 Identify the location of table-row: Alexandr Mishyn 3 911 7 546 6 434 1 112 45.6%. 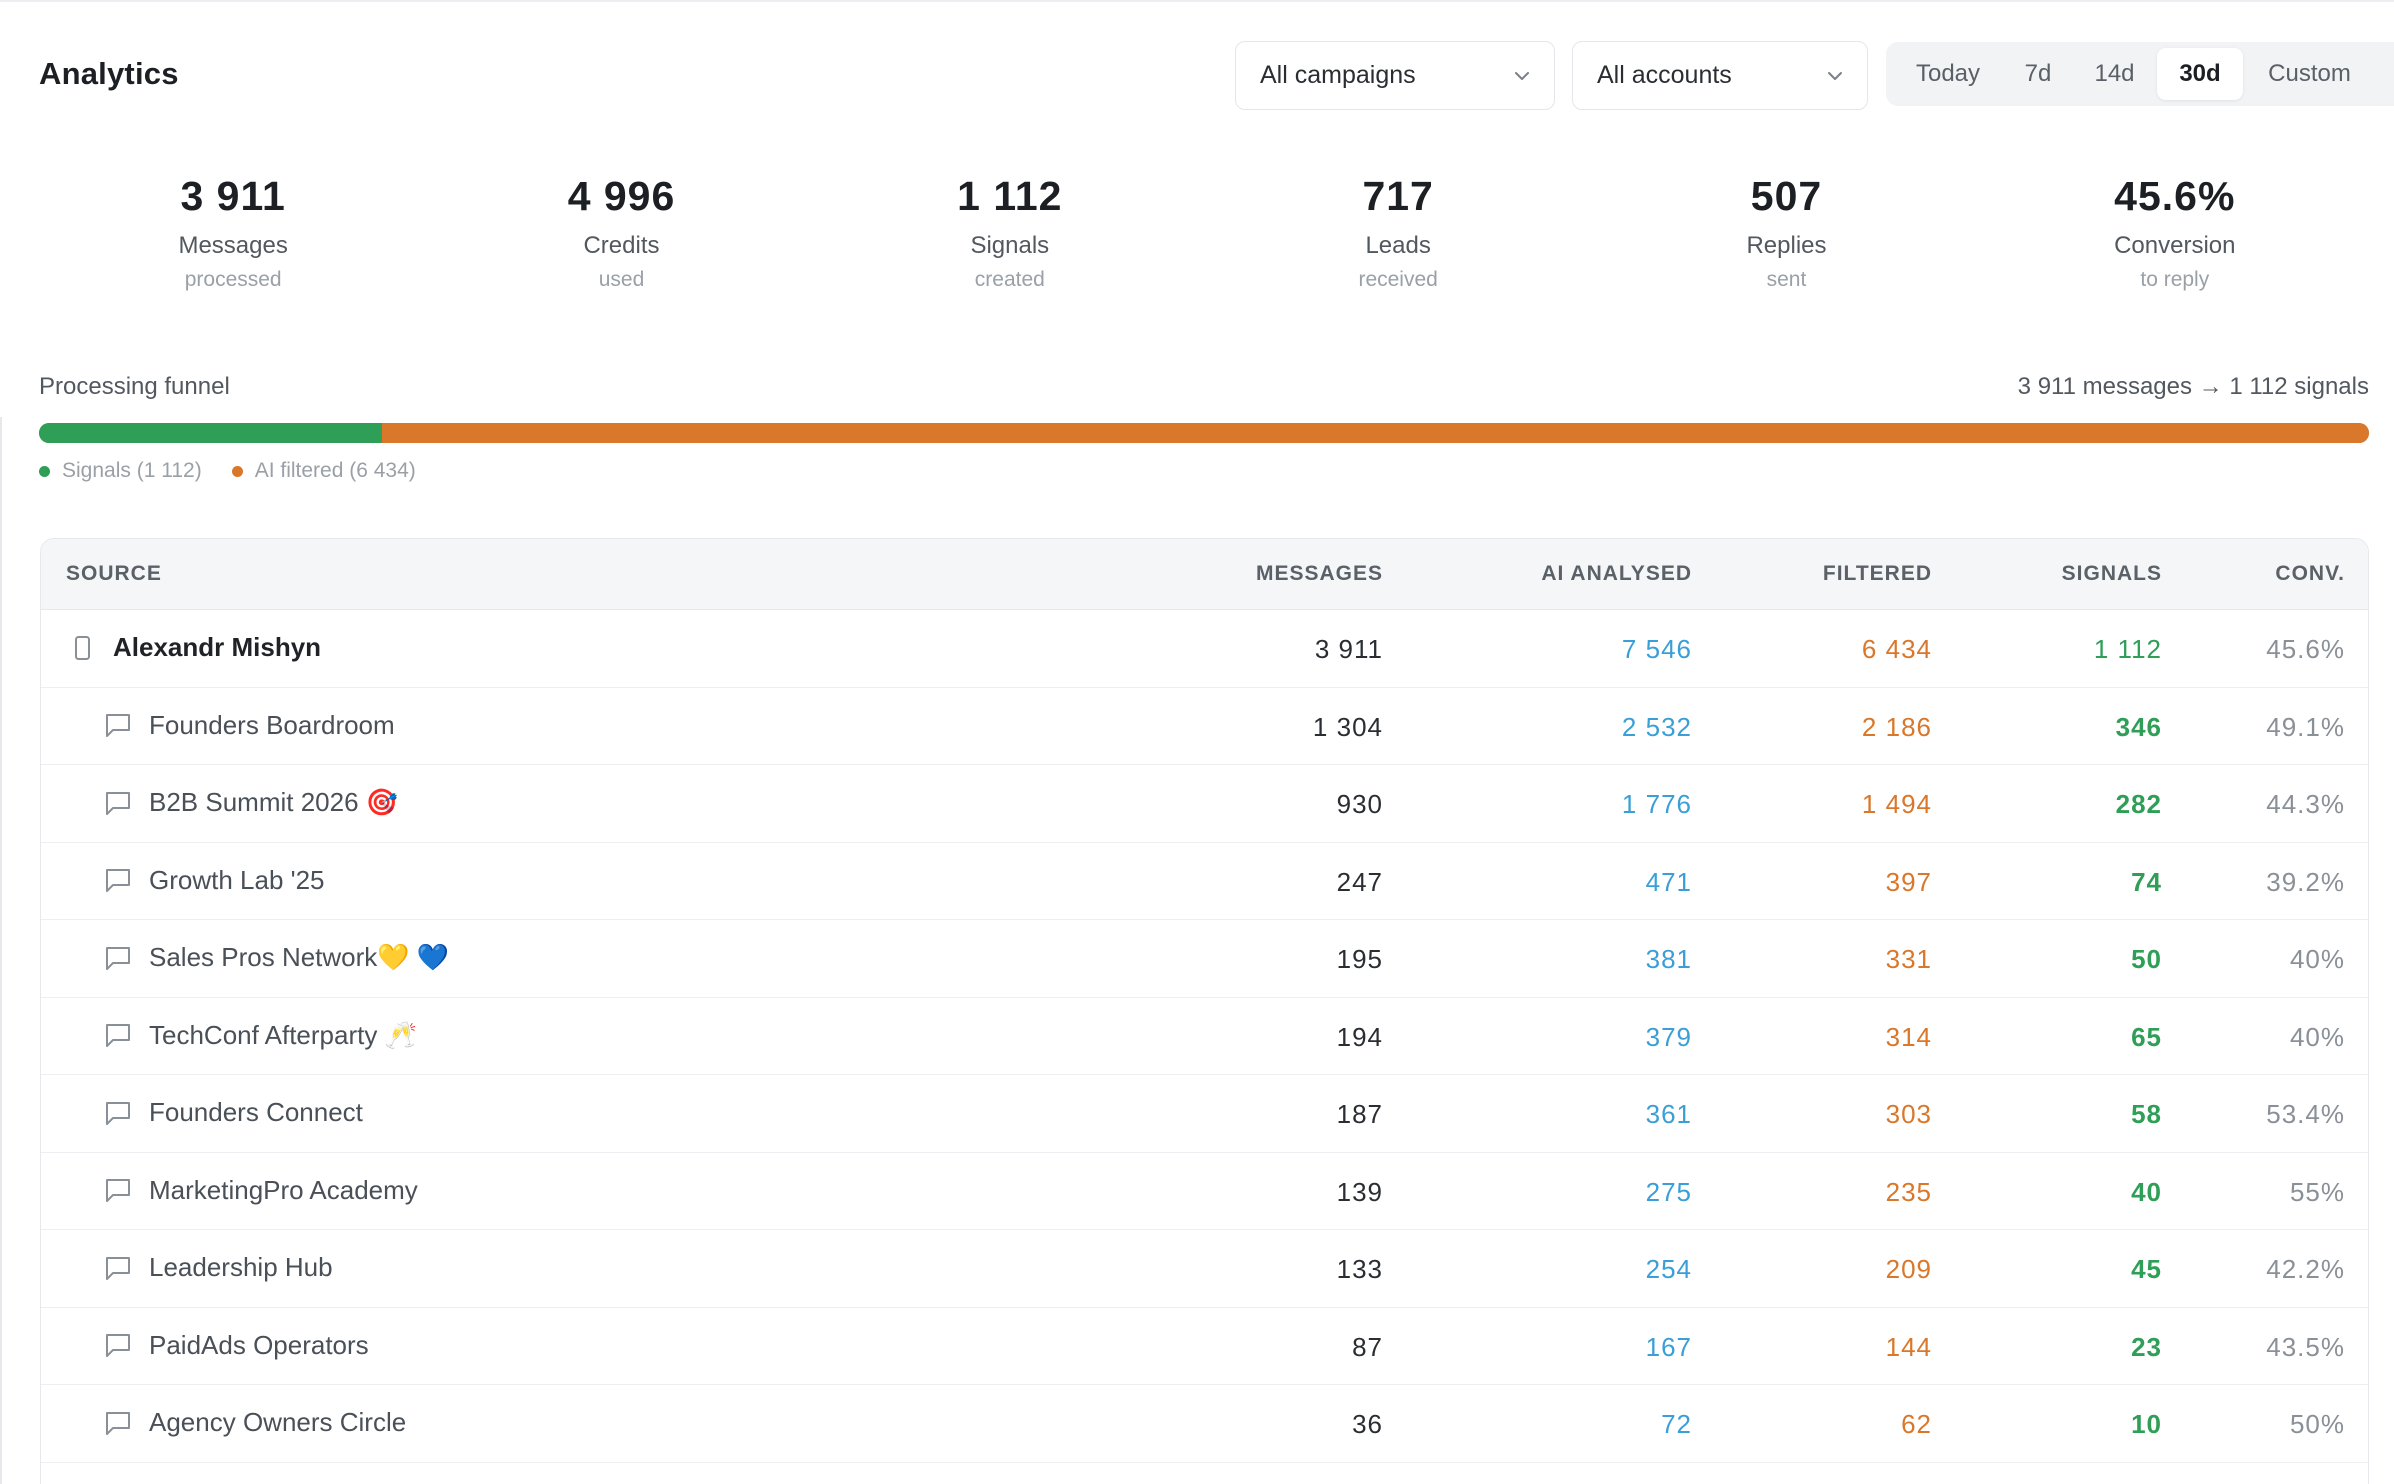
(1204, 649).